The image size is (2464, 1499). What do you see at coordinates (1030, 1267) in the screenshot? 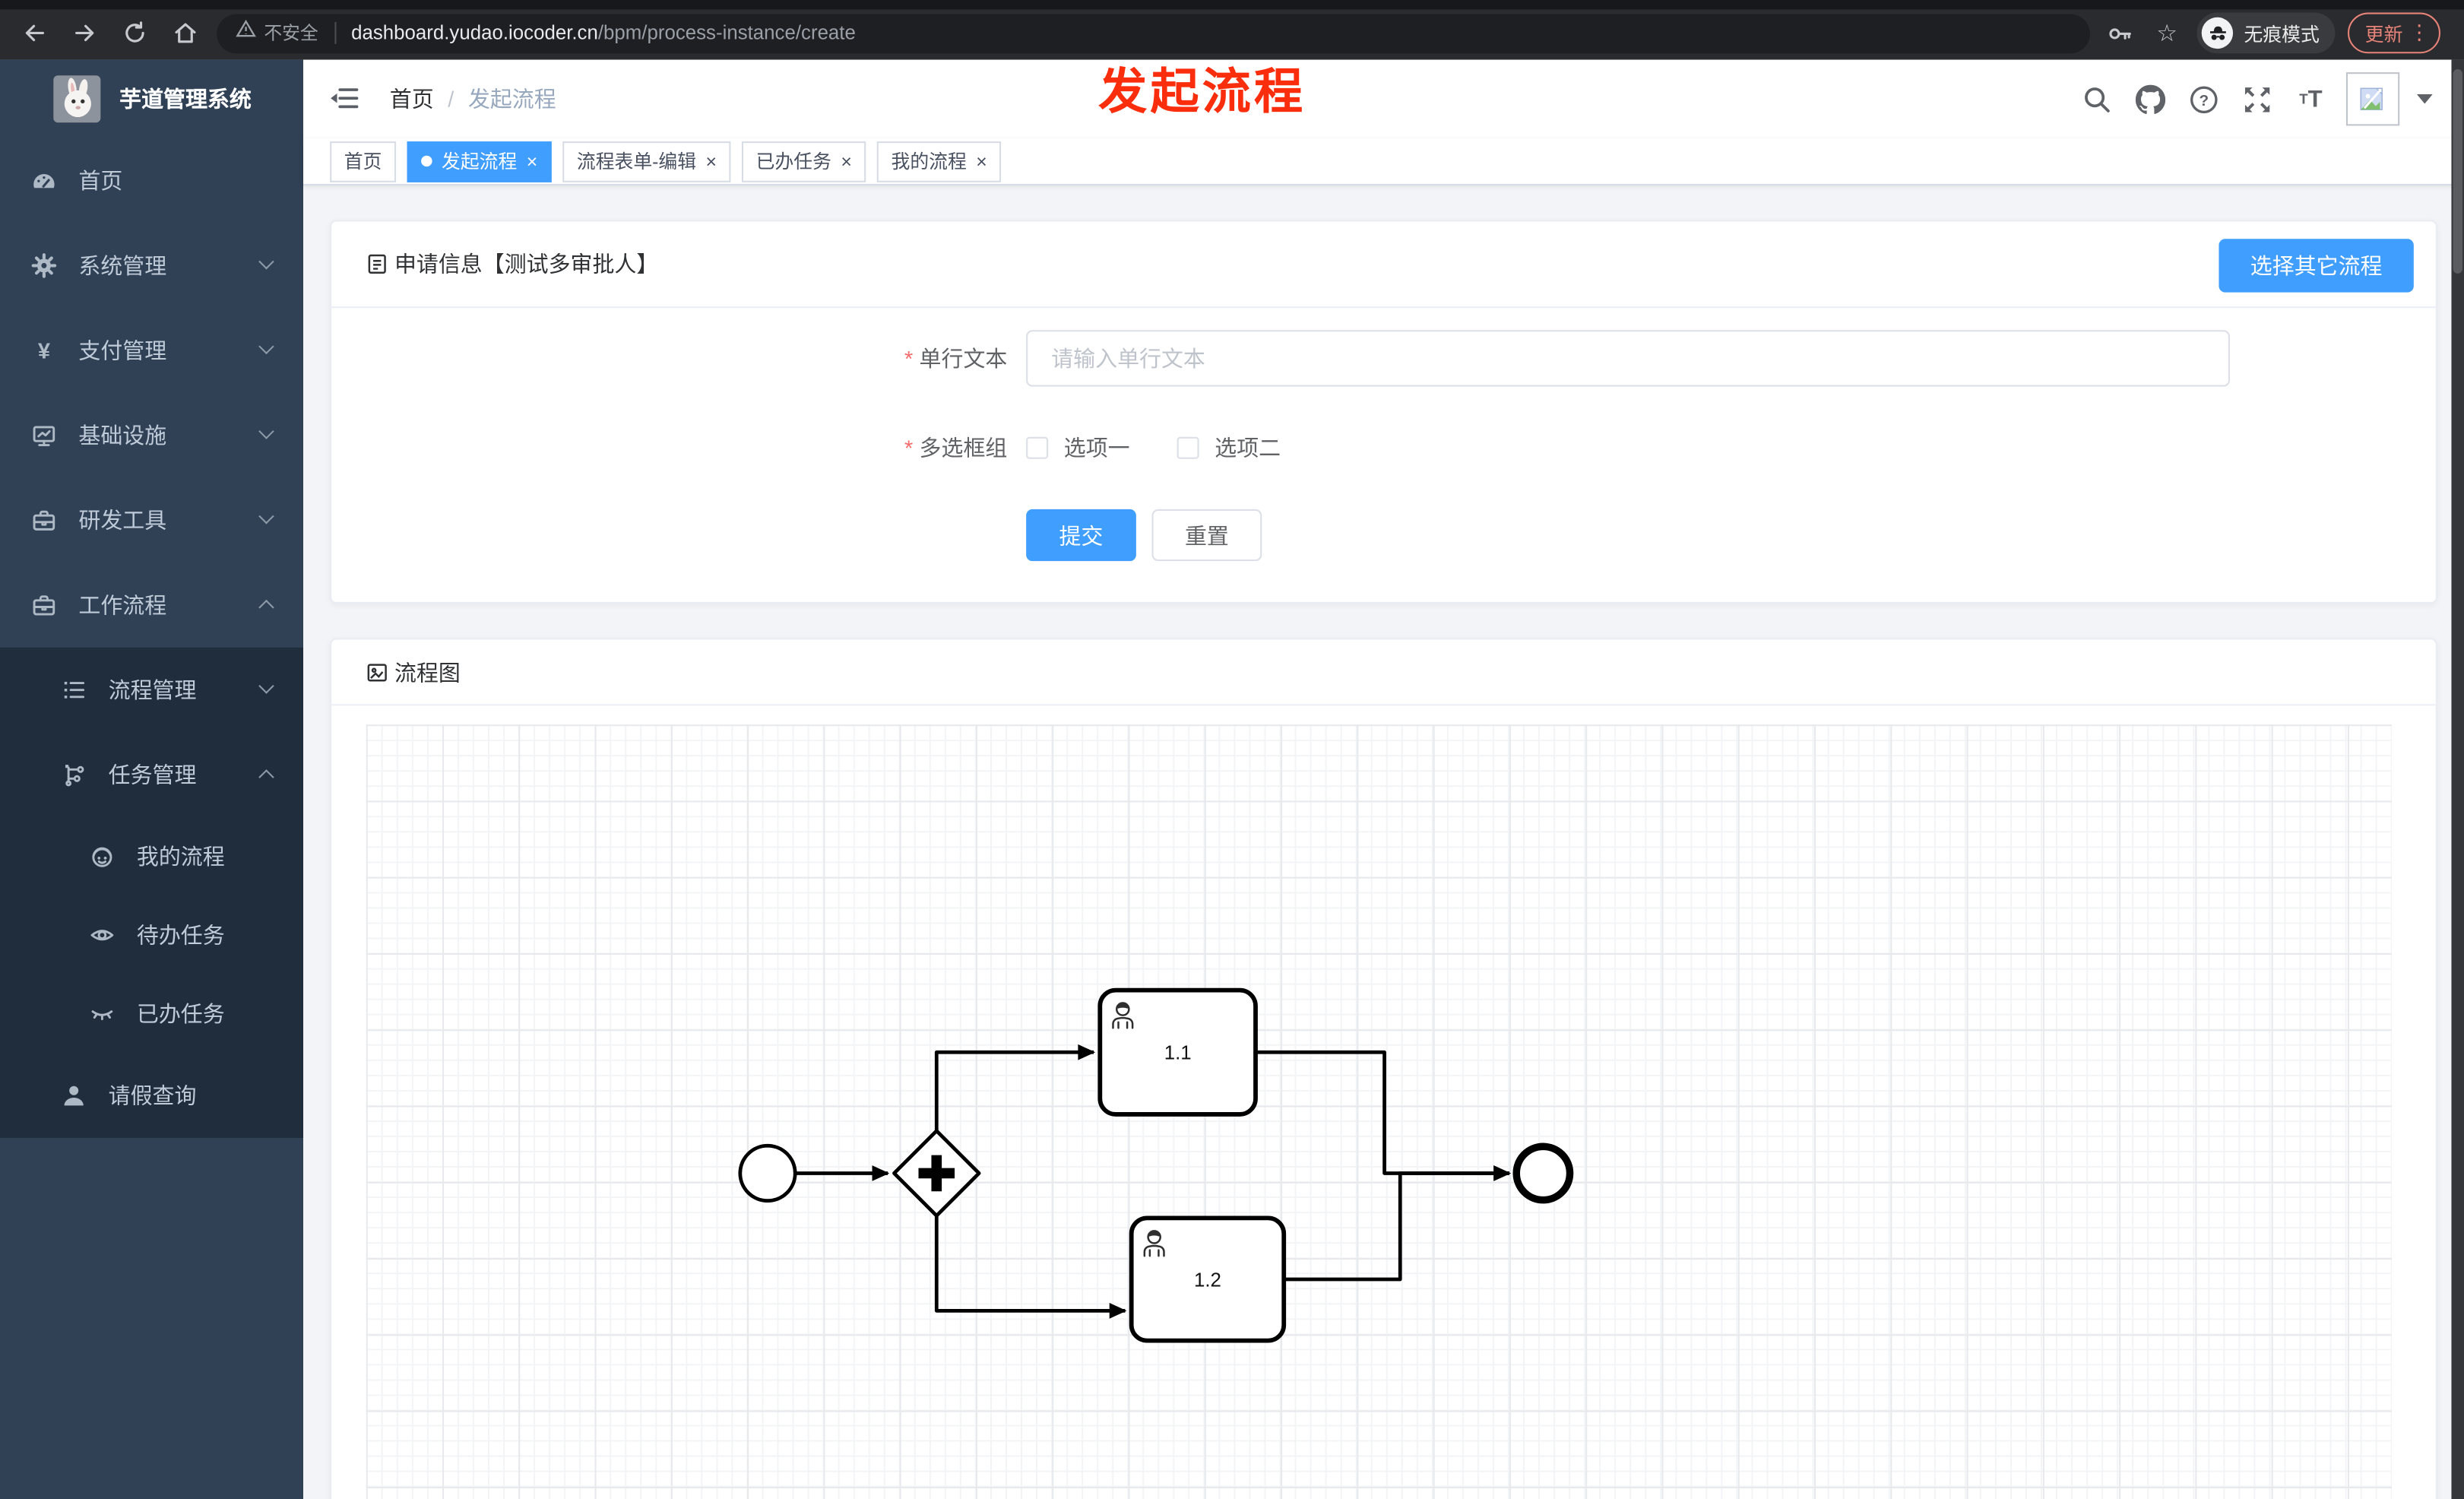
I see `bpmn-edge-gateway-task2` at bounding box center [1030, 1267].